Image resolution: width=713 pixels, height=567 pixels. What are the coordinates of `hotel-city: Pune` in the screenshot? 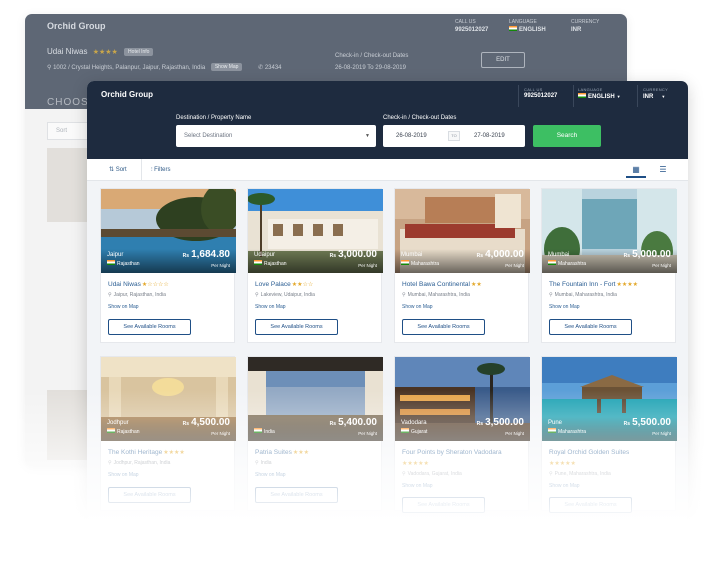 It's located at (555, 423).